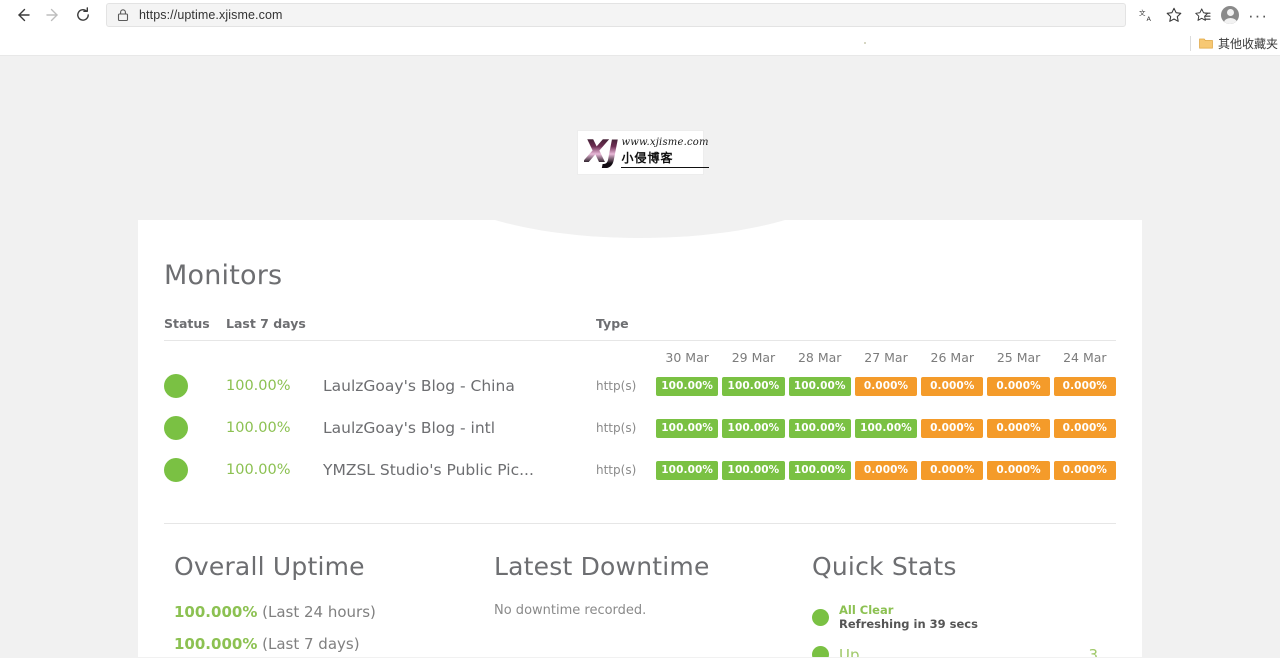  What do you see at coordinates (53, 15) in the screenshot?
I see `forward-button` at bounding box center [53, 15].